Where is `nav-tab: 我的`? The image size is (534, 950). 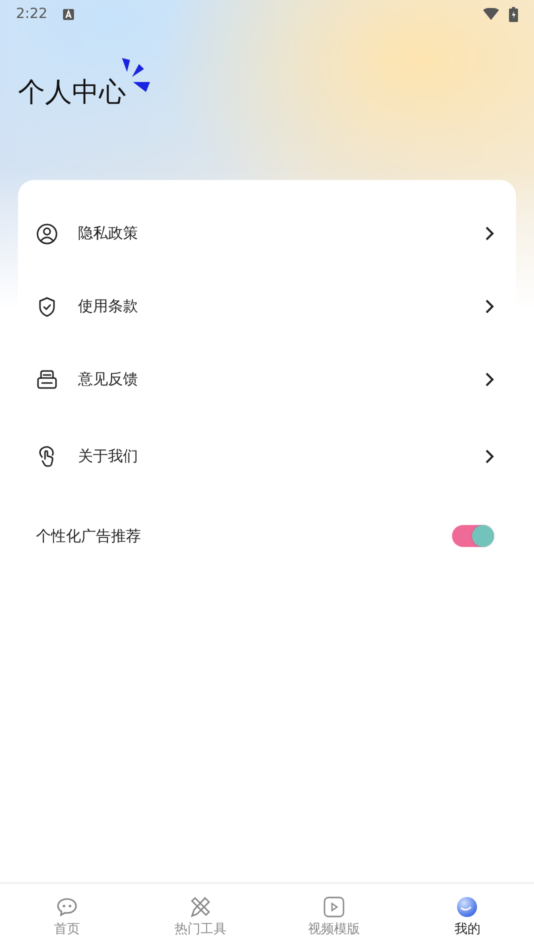 nav-tab: 我的 is located at coordinates (467, 917).